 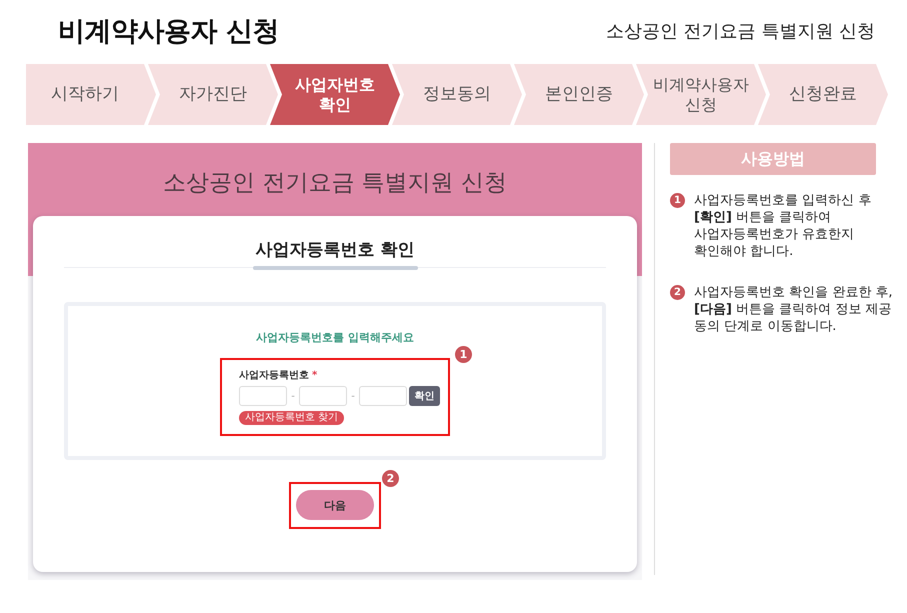 What do you see at coordinates (677, 200) in the screenshot?
I see `number-badge: 1` at bounding box center [677, 200].